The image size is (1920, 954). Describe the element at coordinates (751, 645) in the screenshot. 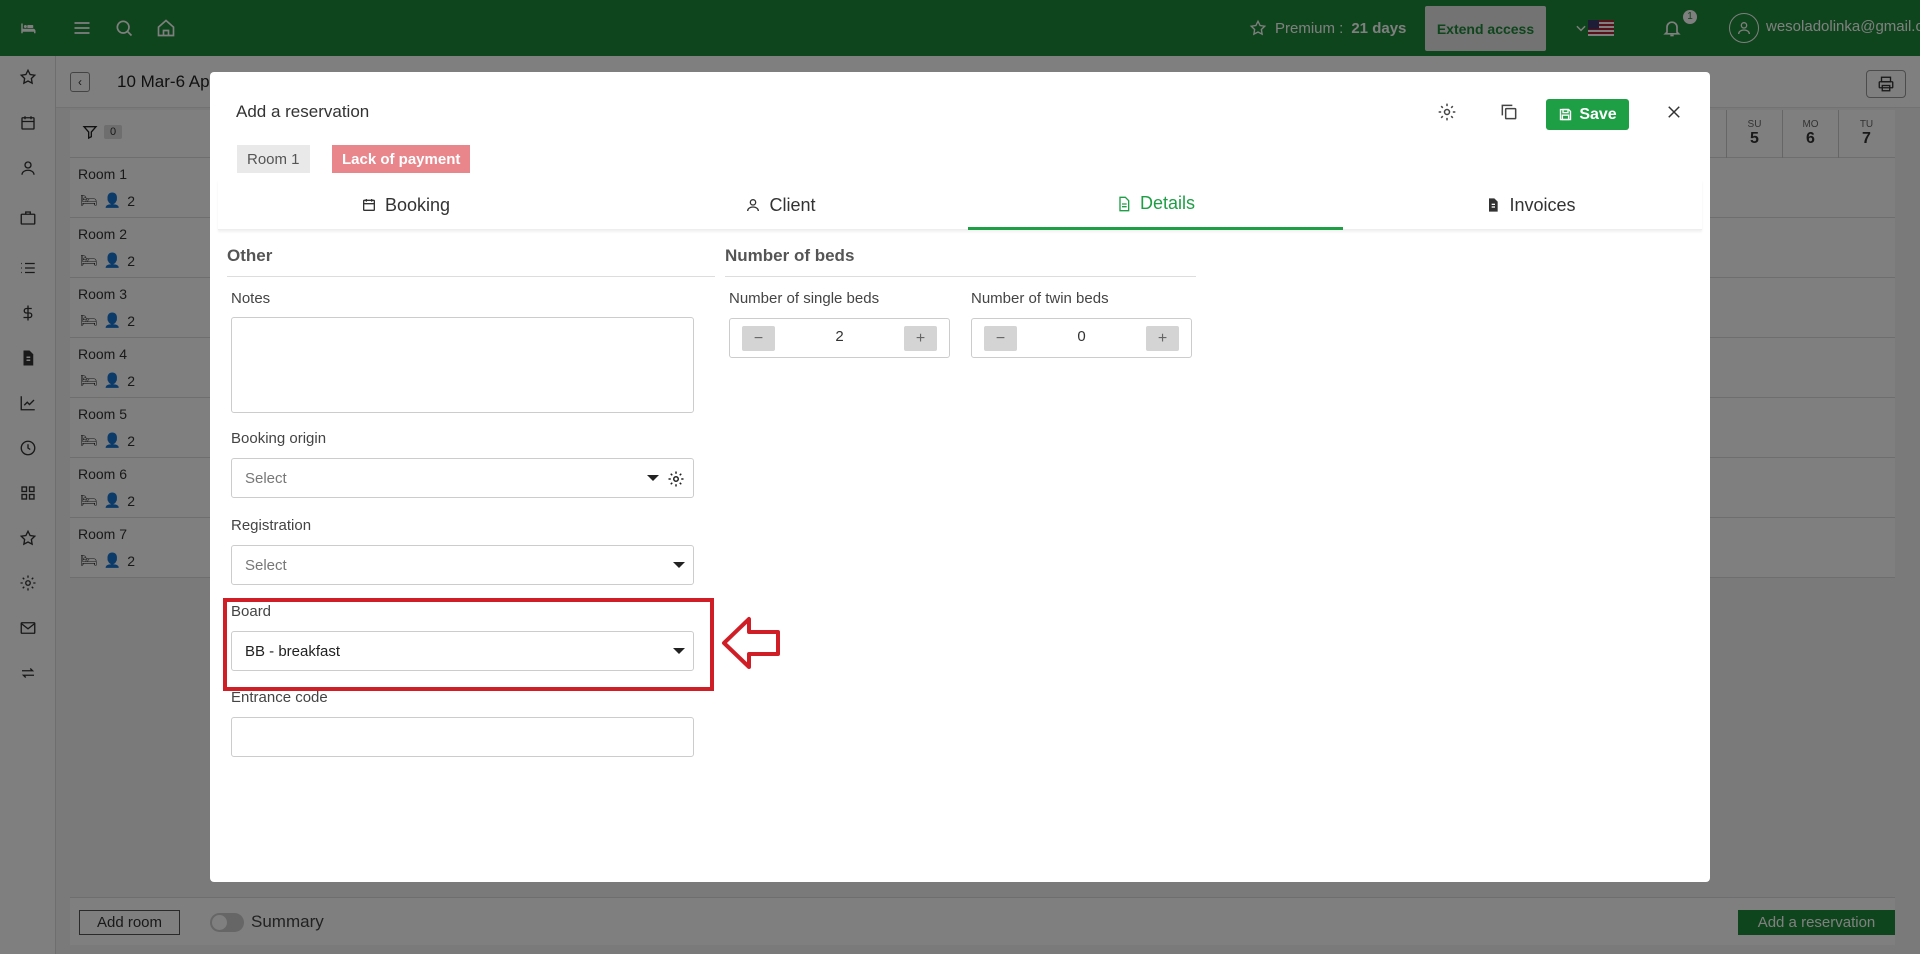

I see `arrow-left-icon` at that location.